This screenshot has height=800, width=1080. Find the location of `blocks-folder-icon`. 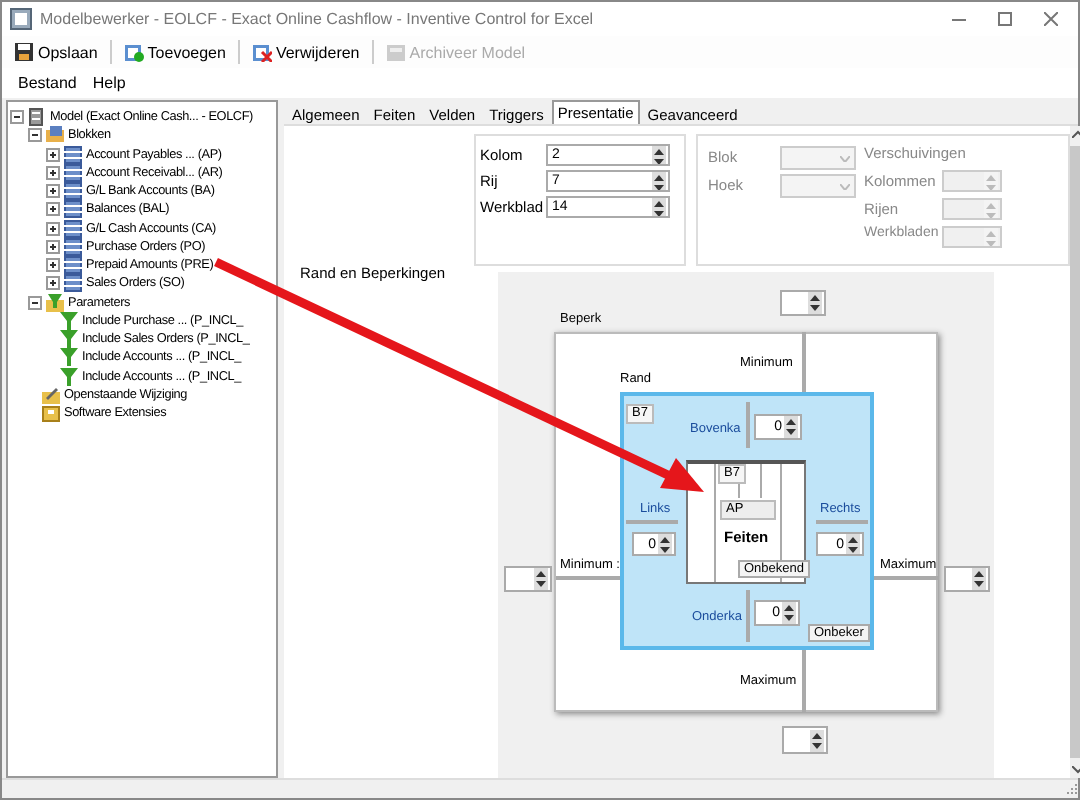

blocks-folder-icon is located at coordinates (55, 135).